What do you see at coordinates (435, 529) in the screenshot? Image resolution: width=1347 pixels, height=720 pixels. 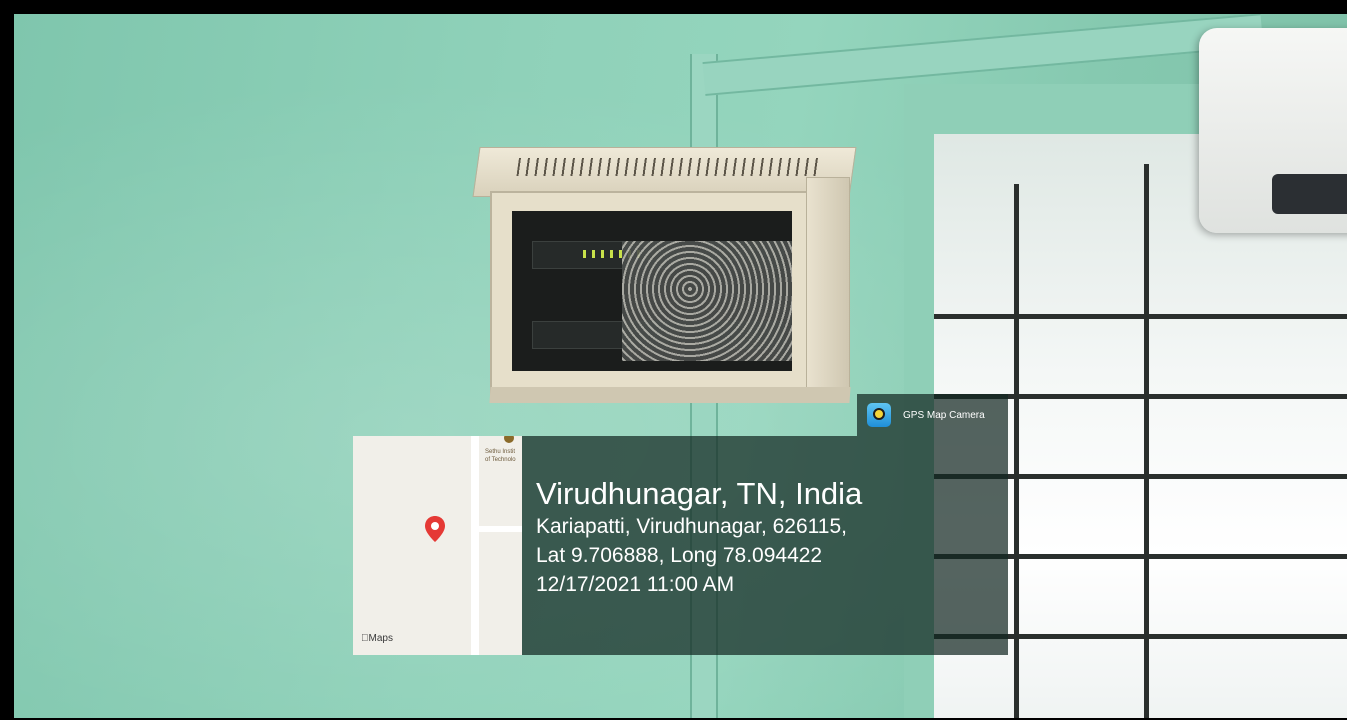 I see `location-pin-icon` at bounding box center [435, 529].